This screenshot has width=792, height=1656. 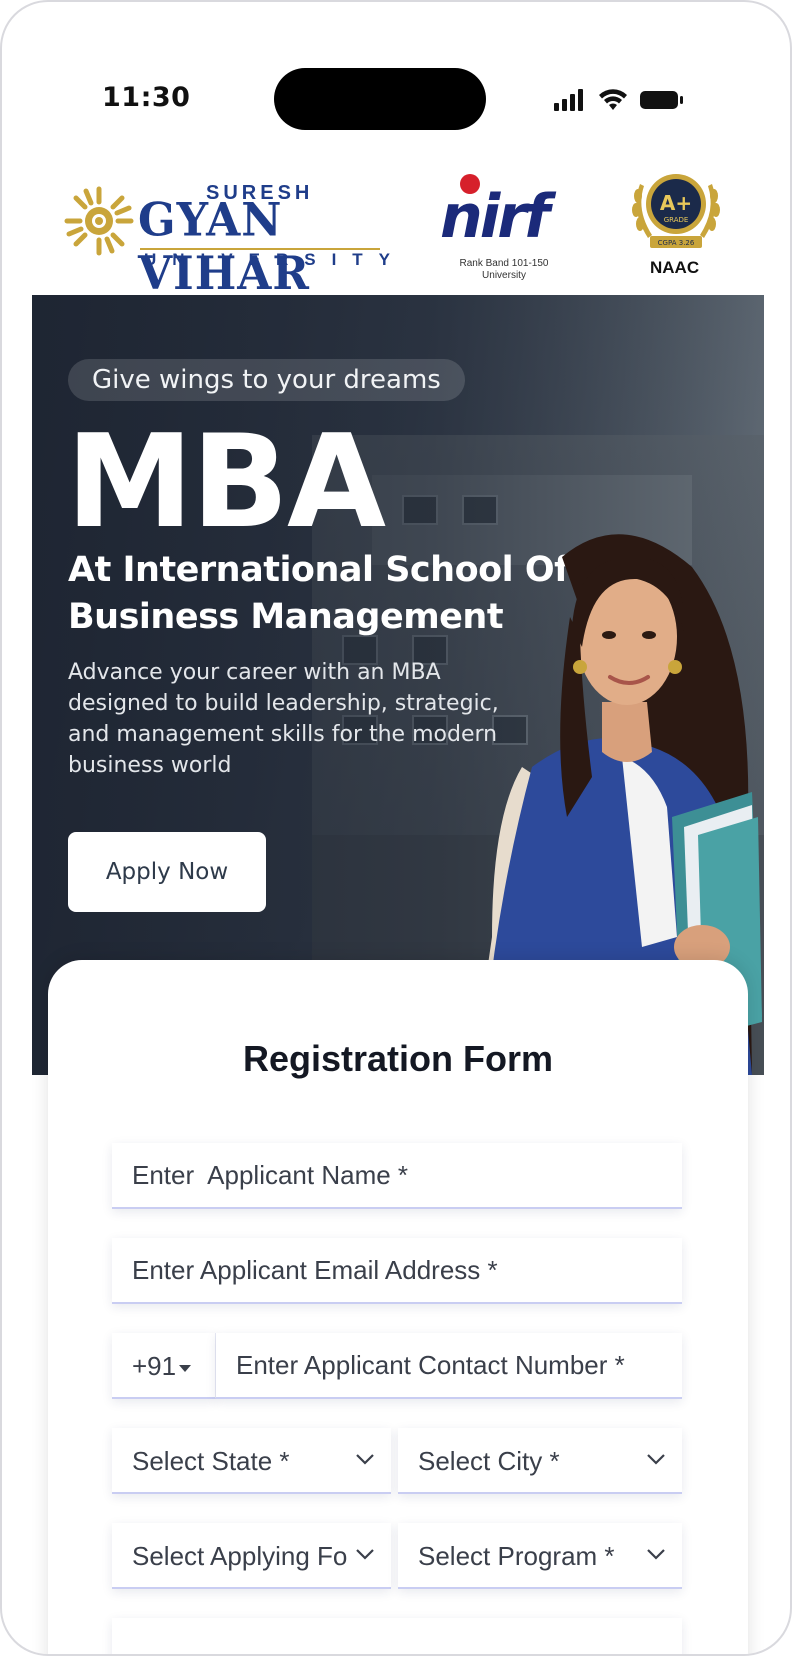 What do you see at coordinates (146, 97) in the screenshot?
I see `status-time: 11:30` at bounding box center [146, 97].